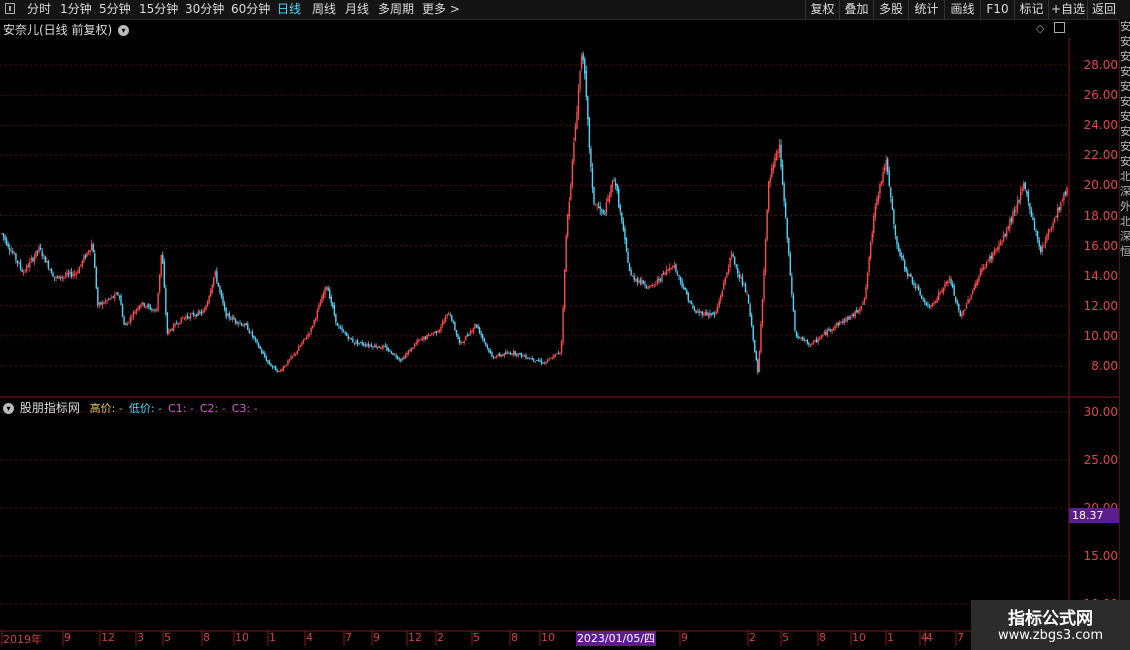 This screenshot has height=650, width=1130. What do you see at coordinates (115, 9) in the screenshot?
I see `tab-5min: 5分钟` at bounding box center [115, 9].